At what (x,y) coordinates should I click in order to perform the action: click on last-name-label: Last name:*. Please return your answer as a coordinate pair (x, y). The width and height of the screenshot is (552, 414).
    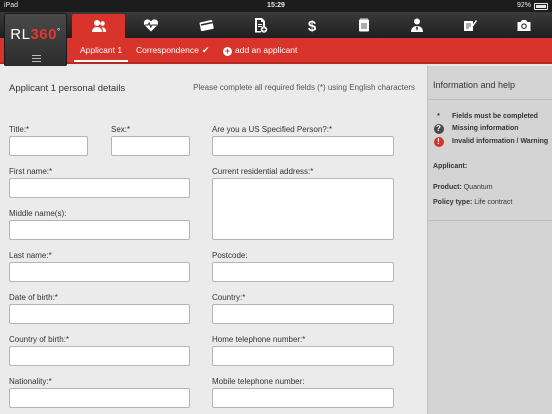
    Looking at the image, I should click on (30, 255).